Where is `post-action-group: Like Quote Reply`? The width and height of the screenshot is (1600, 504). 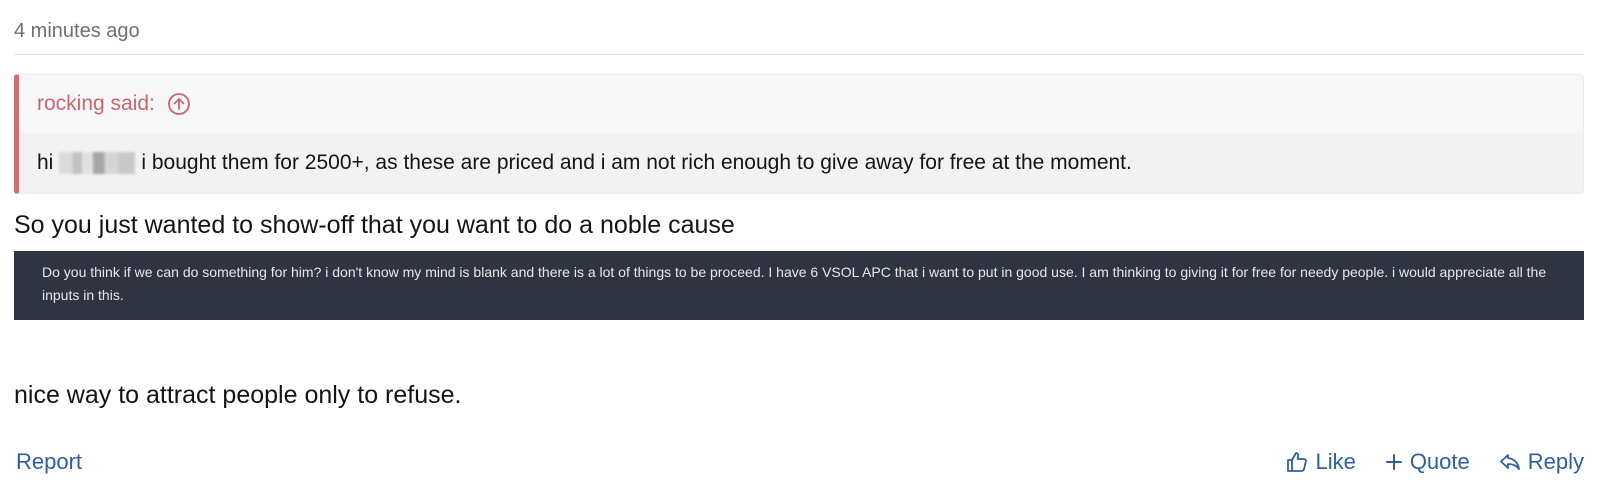 post-action-group: Like Quote Reply is located at coordinates (1434, 462).